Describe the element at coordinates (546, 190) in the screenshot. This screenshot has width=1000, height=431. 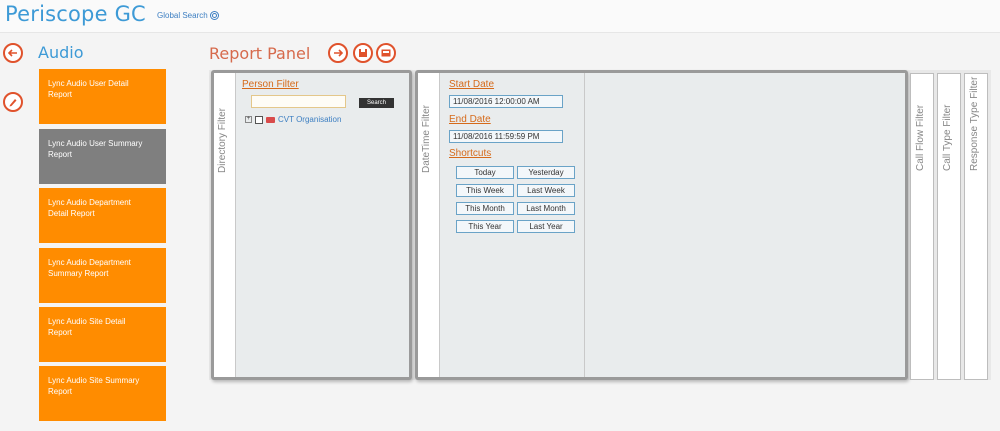
I see `shortcut-last-week-button: Last Week` at that location.